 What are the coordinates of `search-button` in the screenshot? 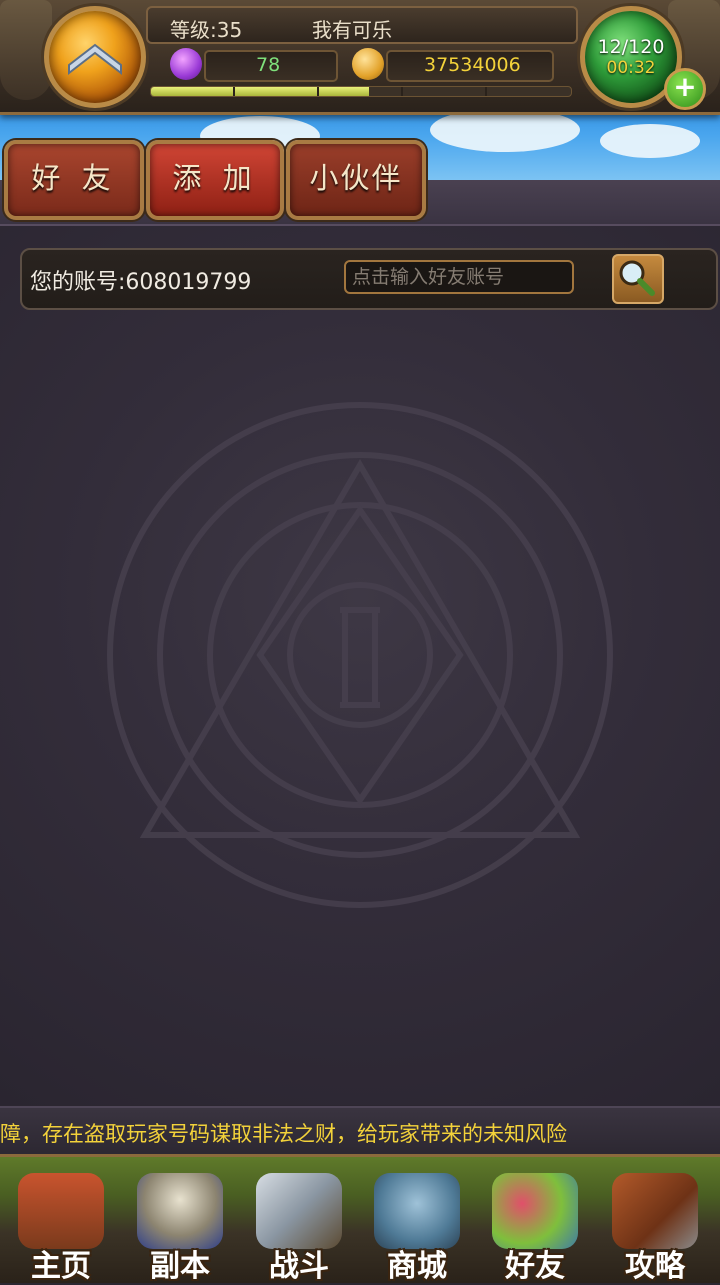 It's located at (638, 279).